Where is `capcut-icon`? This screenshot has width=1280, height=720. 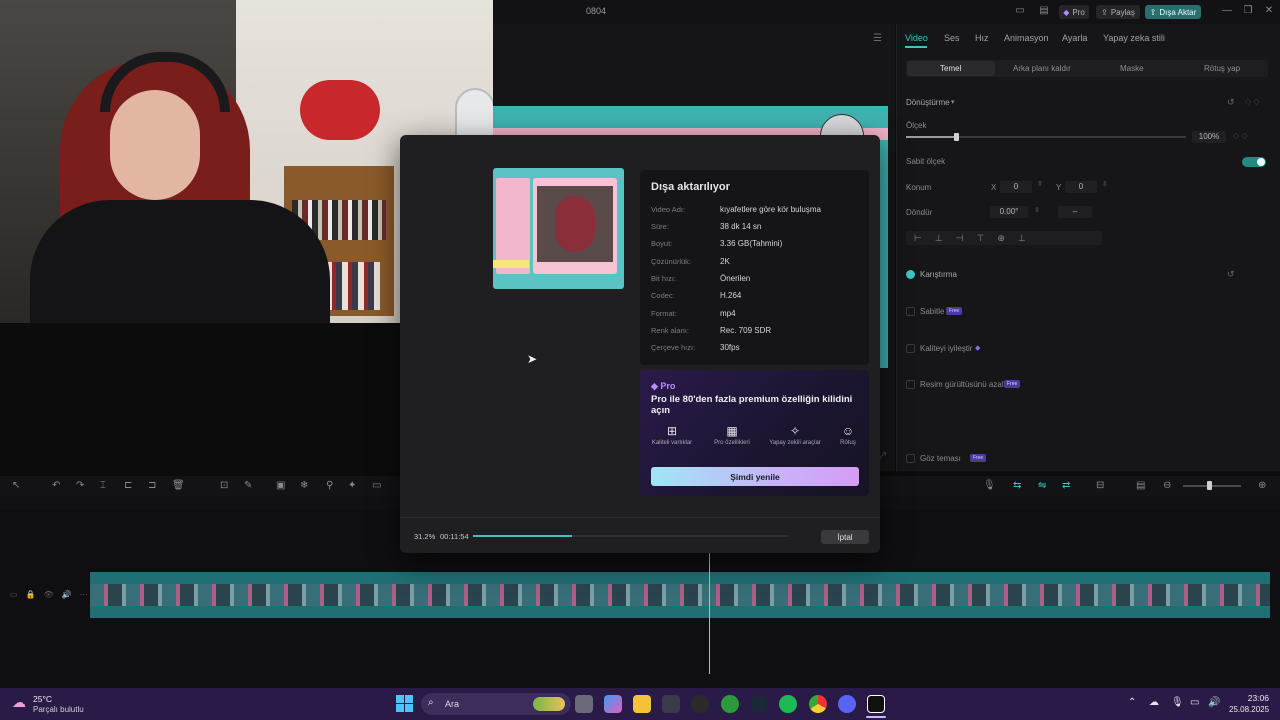
capcut-icon is located at coordinates (876, 704).